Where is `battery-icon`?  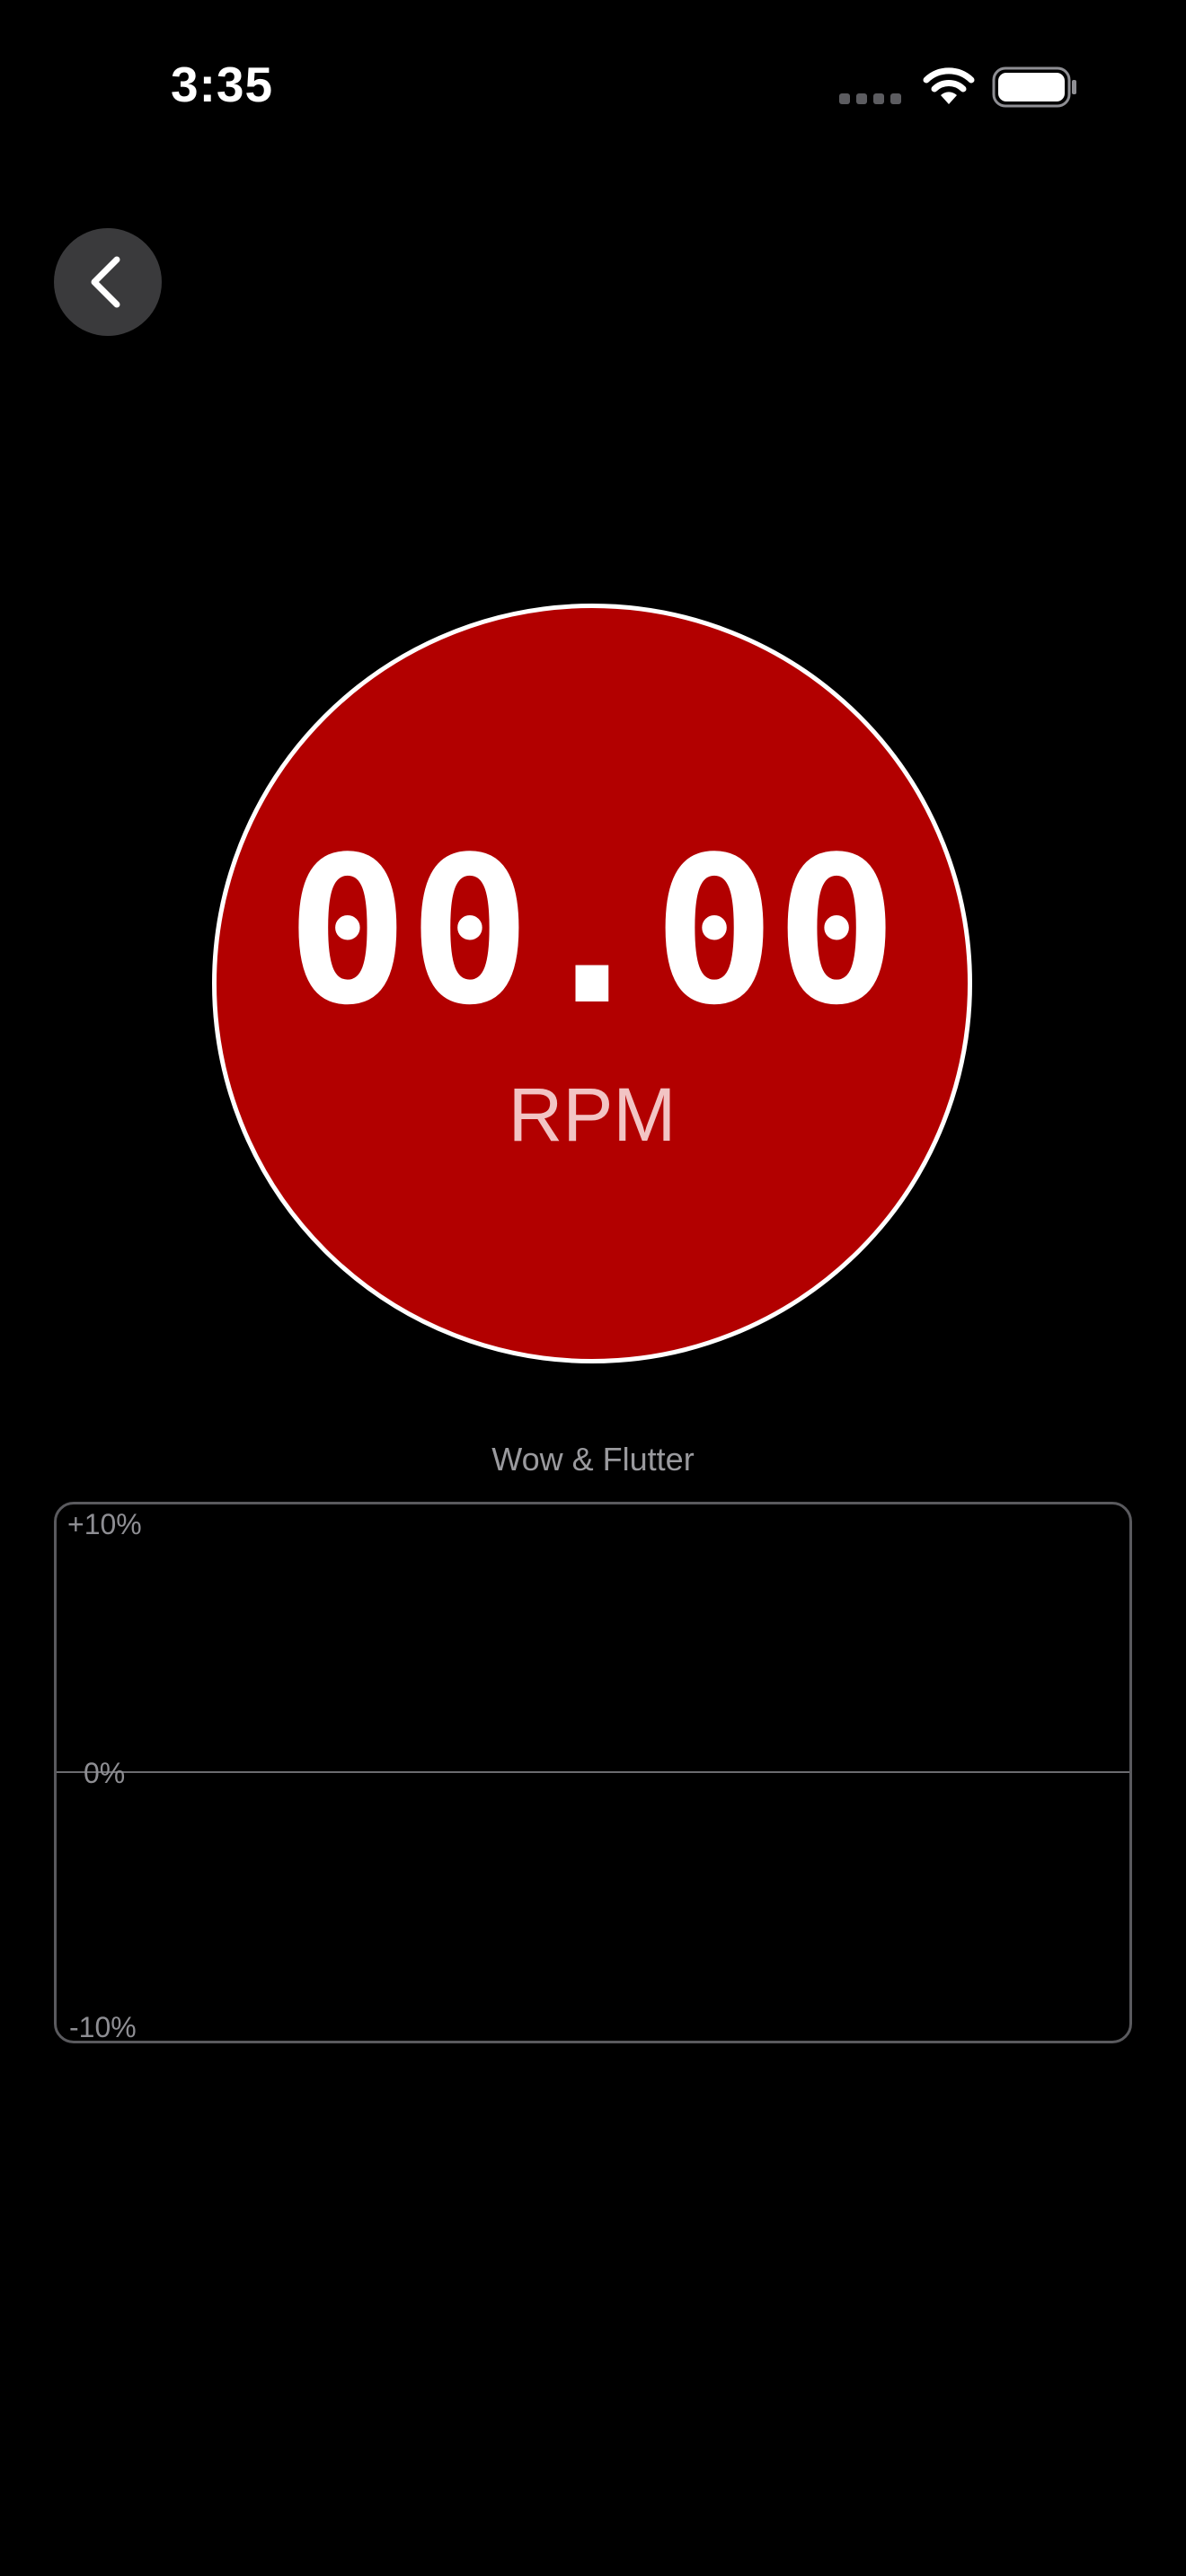 battery-icon is located at coordinates (1034, 87).